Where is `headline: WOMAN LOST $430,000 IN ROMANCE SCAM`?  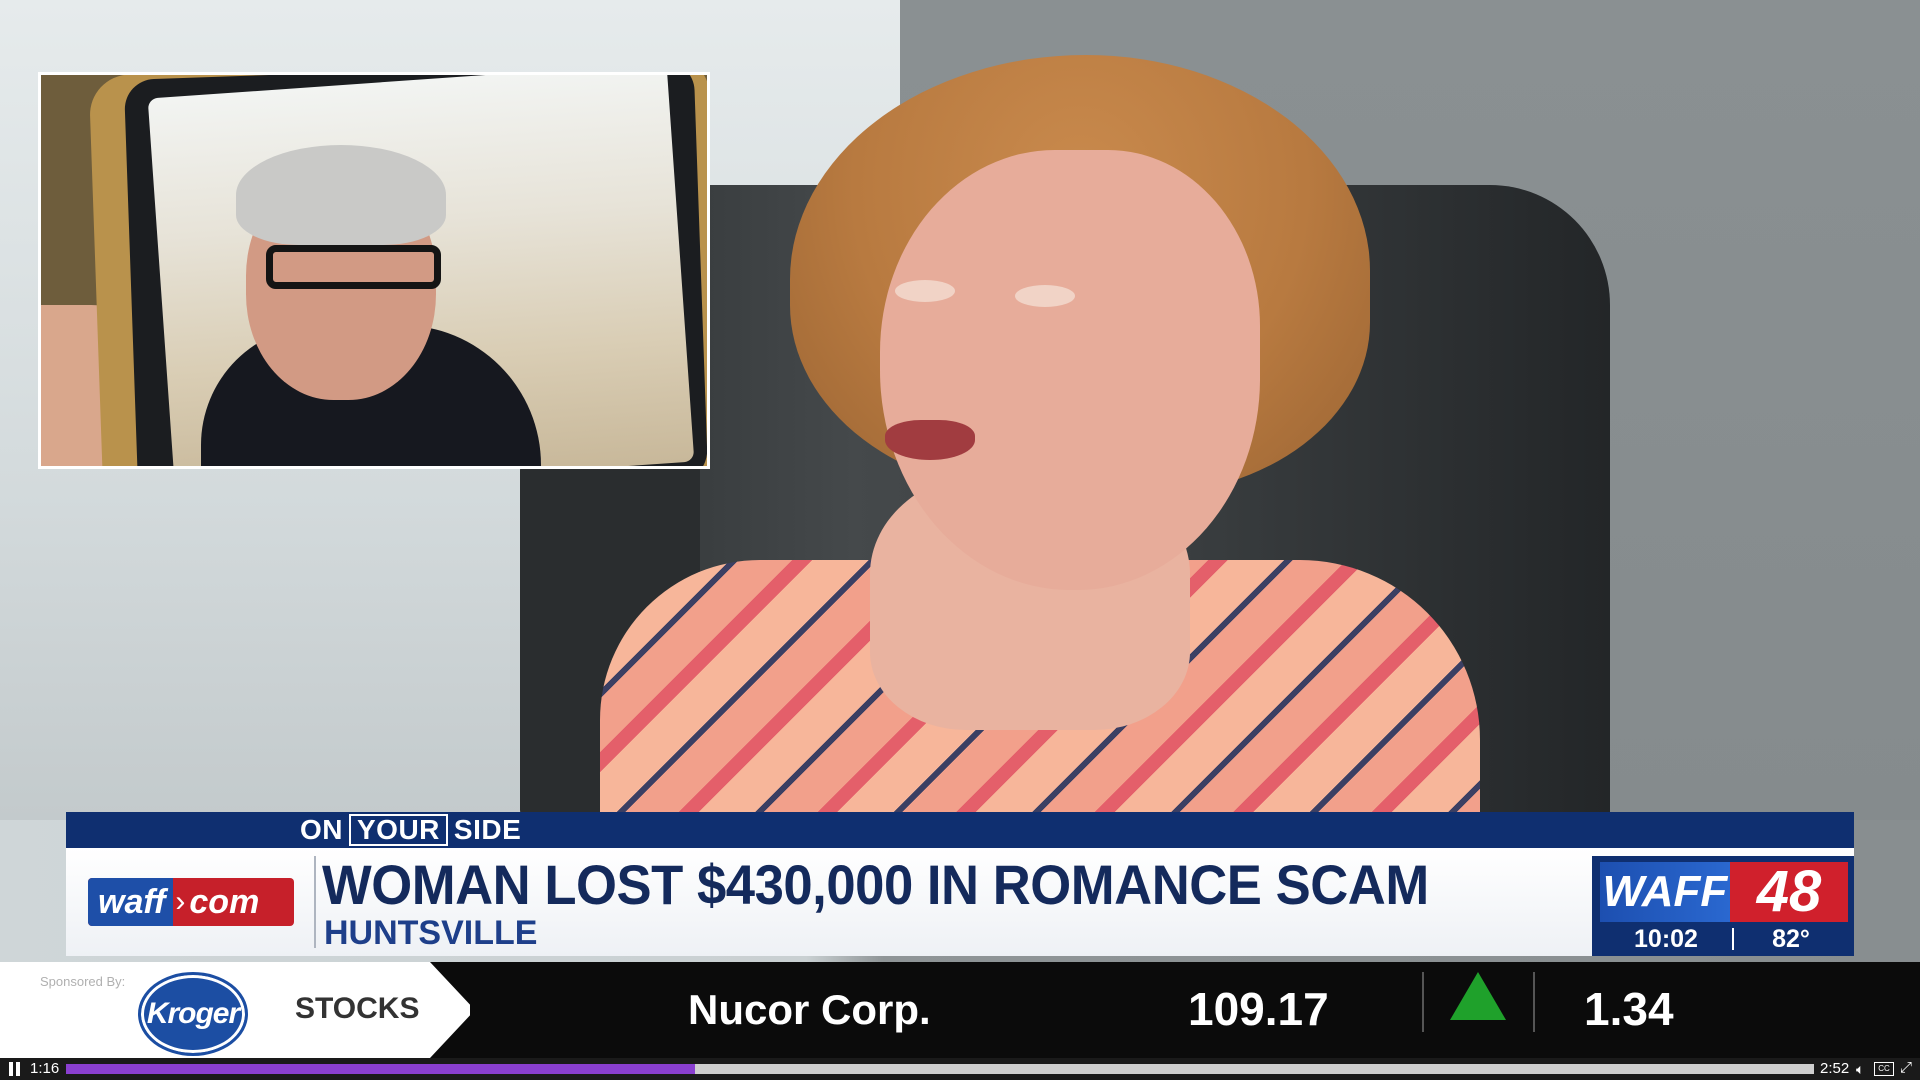
headline: WOMAN LOST $430,000 IN ROMANCE SCAM is located at coordinates (875, 884).